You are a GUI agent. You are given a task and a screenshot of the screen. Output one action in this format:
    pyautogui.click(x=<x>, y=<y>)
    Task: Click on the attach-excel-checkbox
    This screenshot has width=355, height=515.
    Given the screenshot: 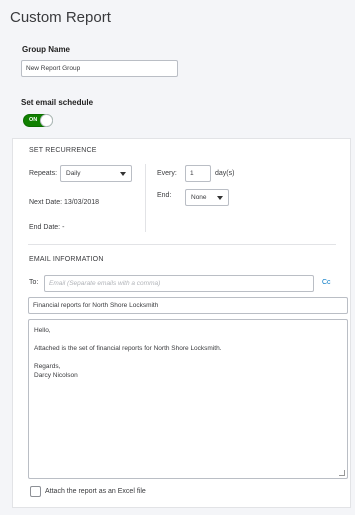 What is the action you would take?
    pyautogui.click(x=35, y=491)
    